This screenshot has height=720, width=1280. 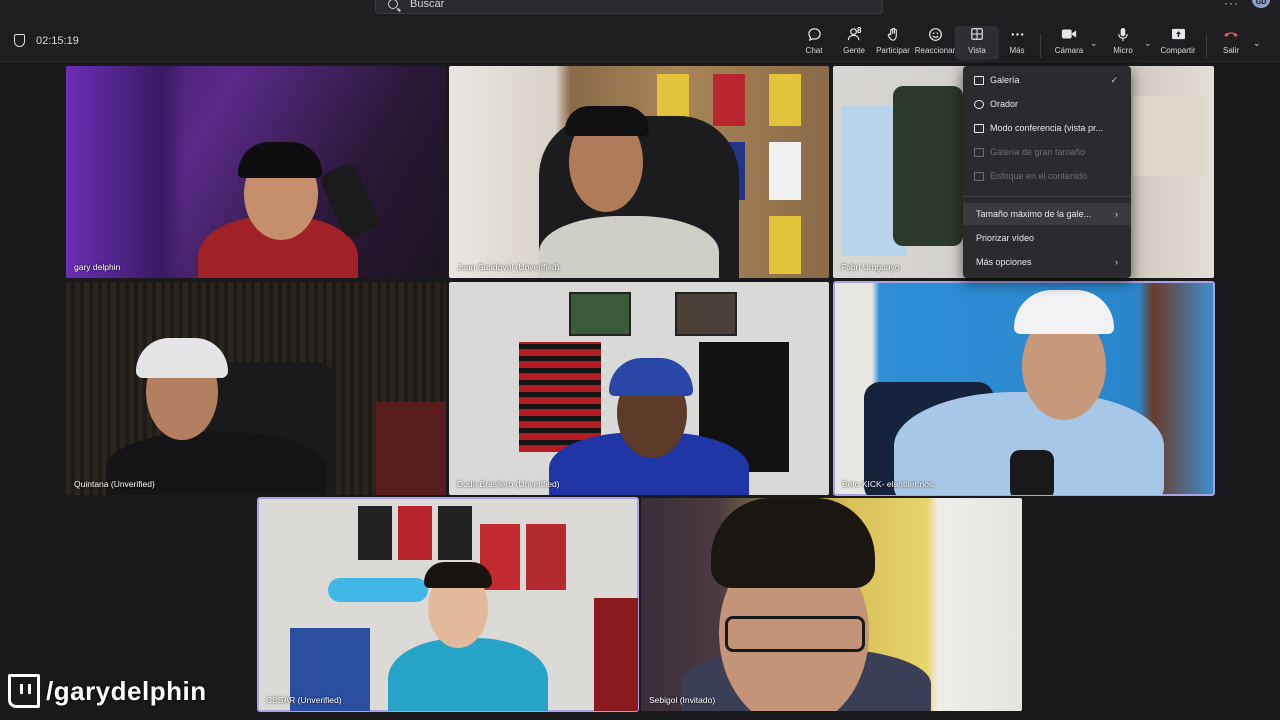 What do you see at coordinates (1004, 262) in the screenshot?
I see `menu-item-label: Más opciones` at bounding box center [1004, 262].